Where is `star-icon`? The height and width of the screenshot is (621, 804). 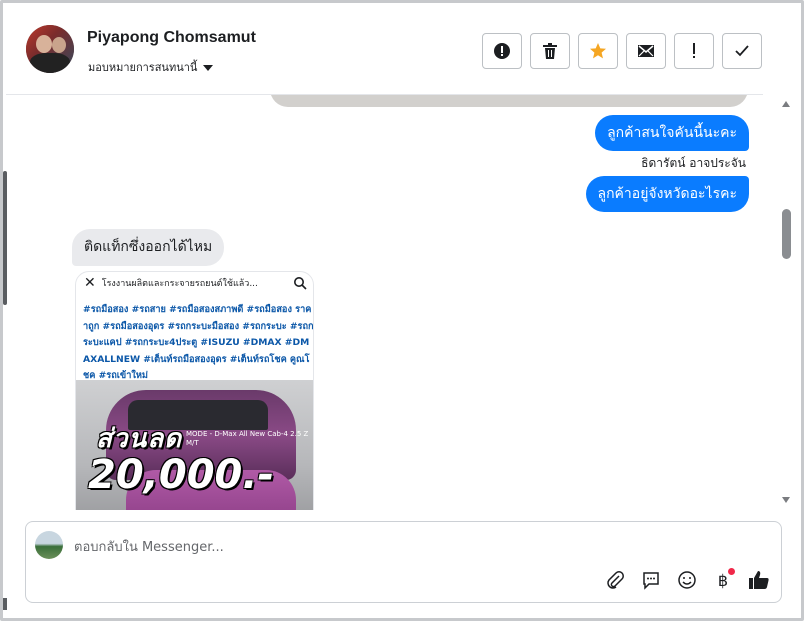 star-icon is located at coordinates (598, 51).